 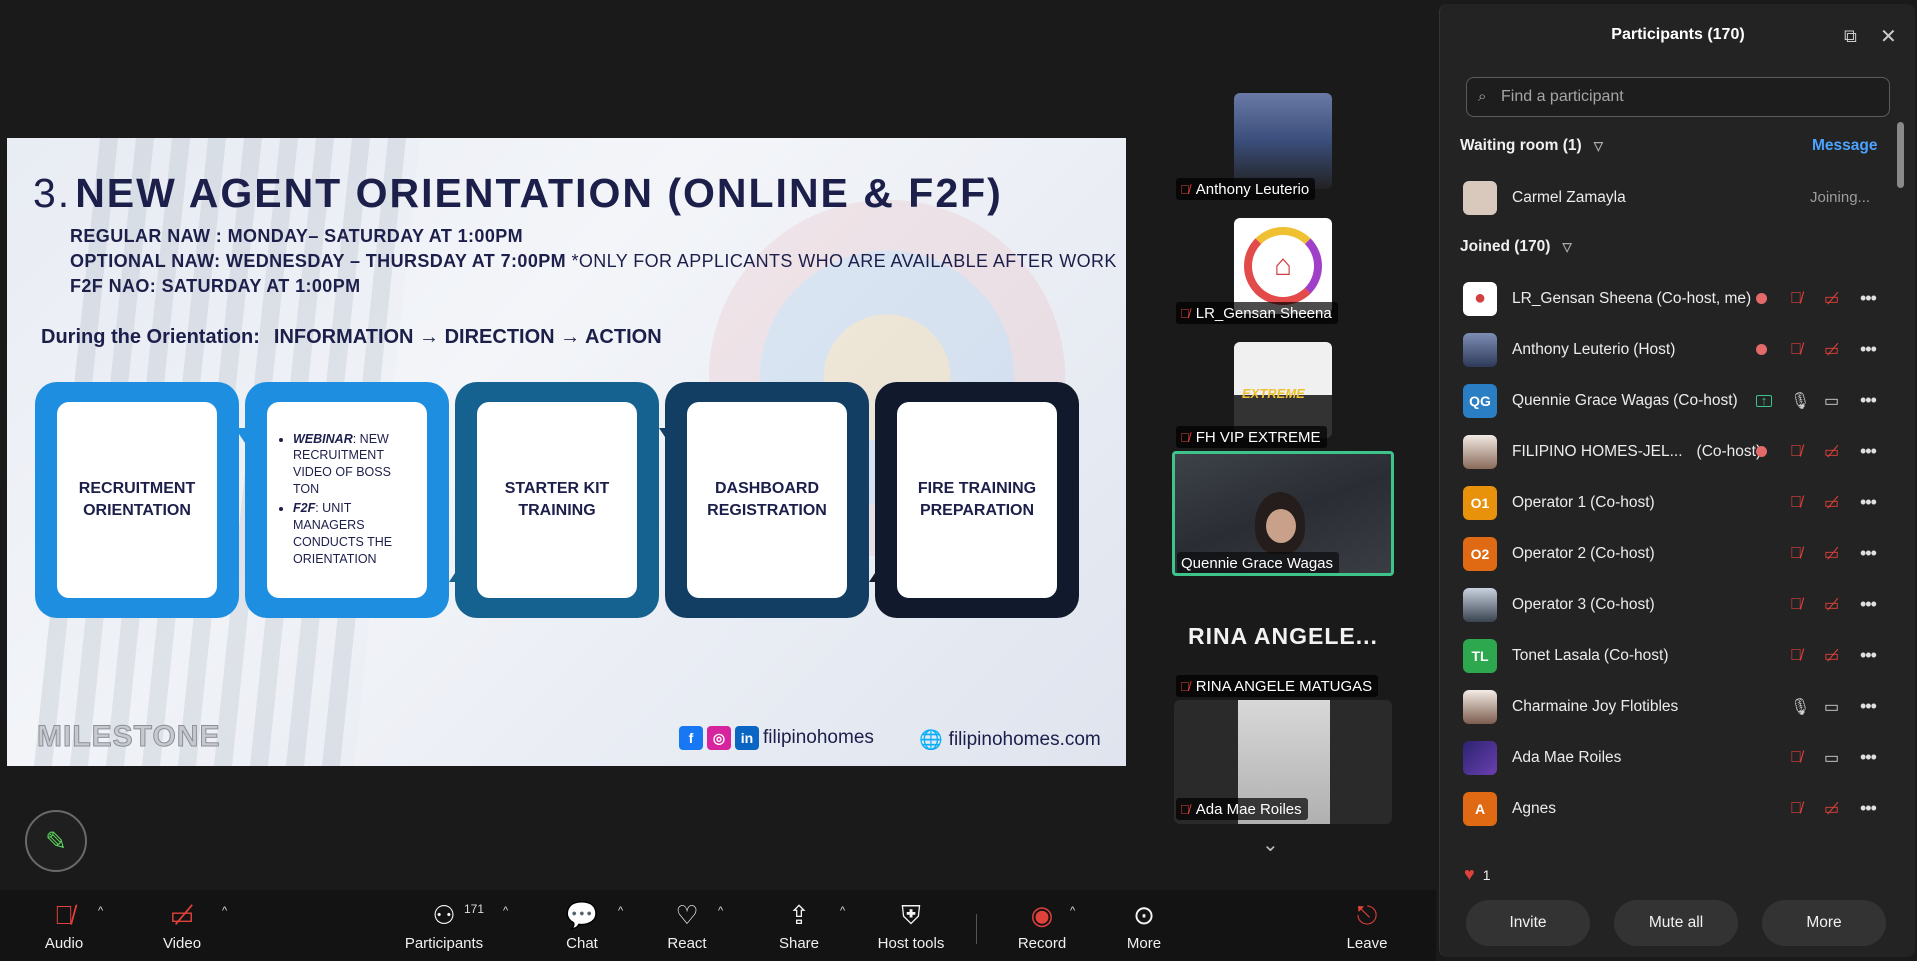 I want to click on waiting-room-header: Waiting room (1) ▽, so click(x=1531, y=146).